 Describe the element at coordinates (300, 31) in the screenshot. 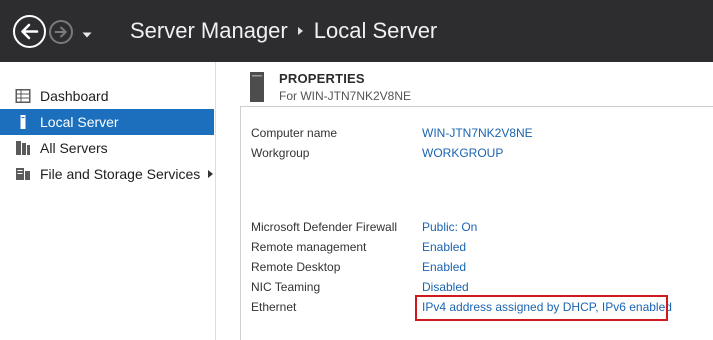

I see `breadcrumb-separator-icon` at that location.